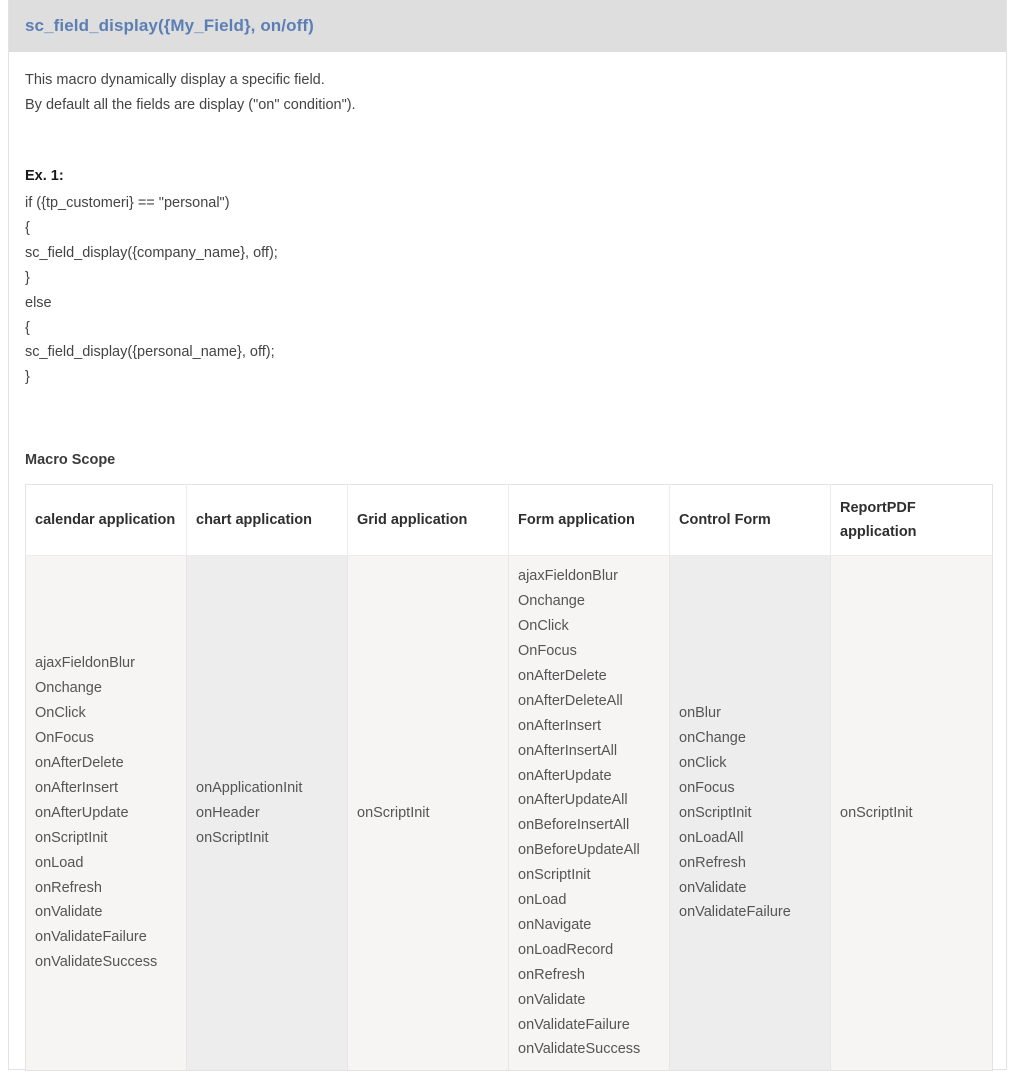  I want to click on events-cell-reportpdf: onScriptInit, so click(911, 813).